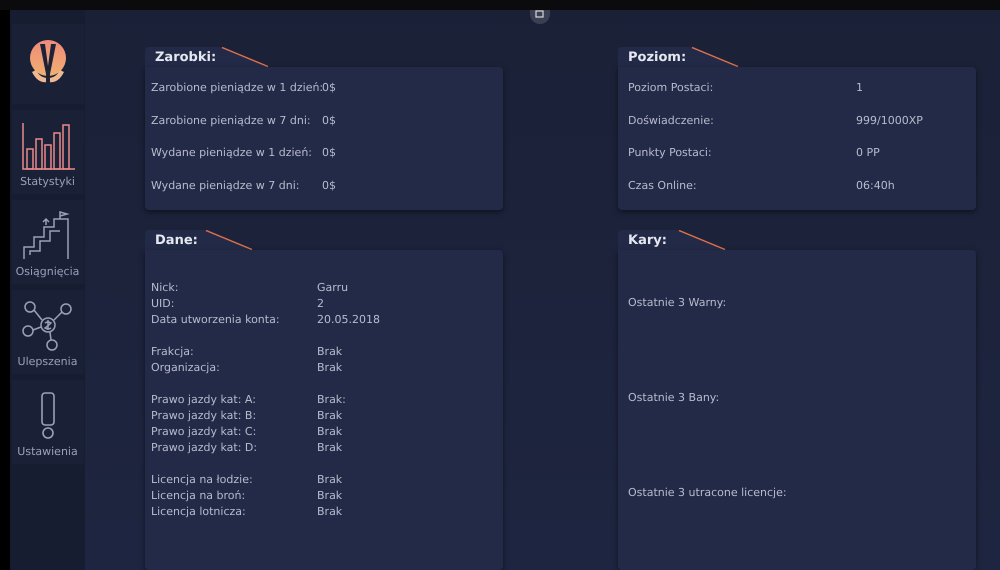 The width and height of the screenshot is (1000, 570). What do you see at coordinates (320, 304) in the screenshot?
I see `field-value: 2` at bounding box center [320, 304].